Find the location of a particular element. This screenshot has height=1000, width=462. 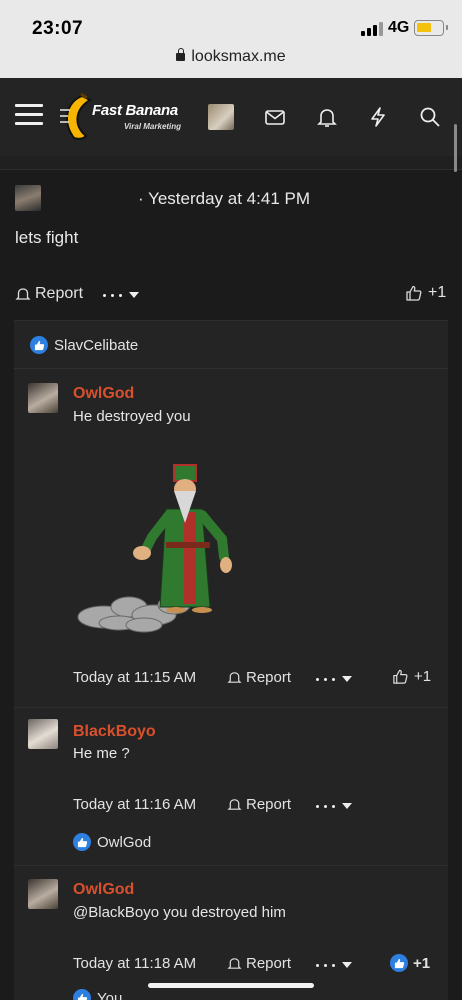

reaction-summary: SlavCelibate is located at coordinates (84, 345).